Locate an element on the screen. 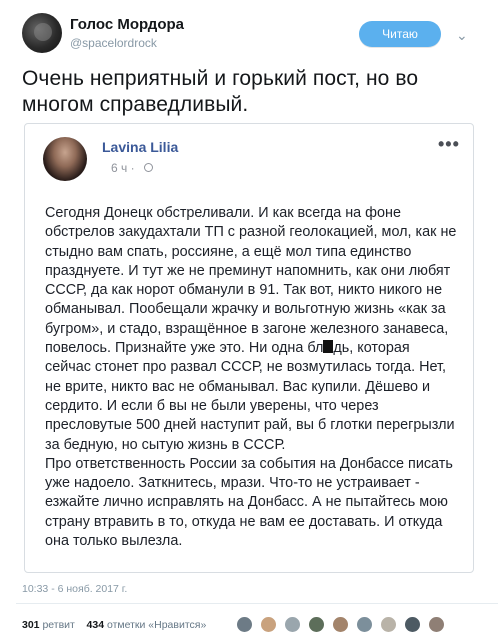 This screenshot has height=638, width=498. likes-count: 434 is located at coordinates (96, 625).